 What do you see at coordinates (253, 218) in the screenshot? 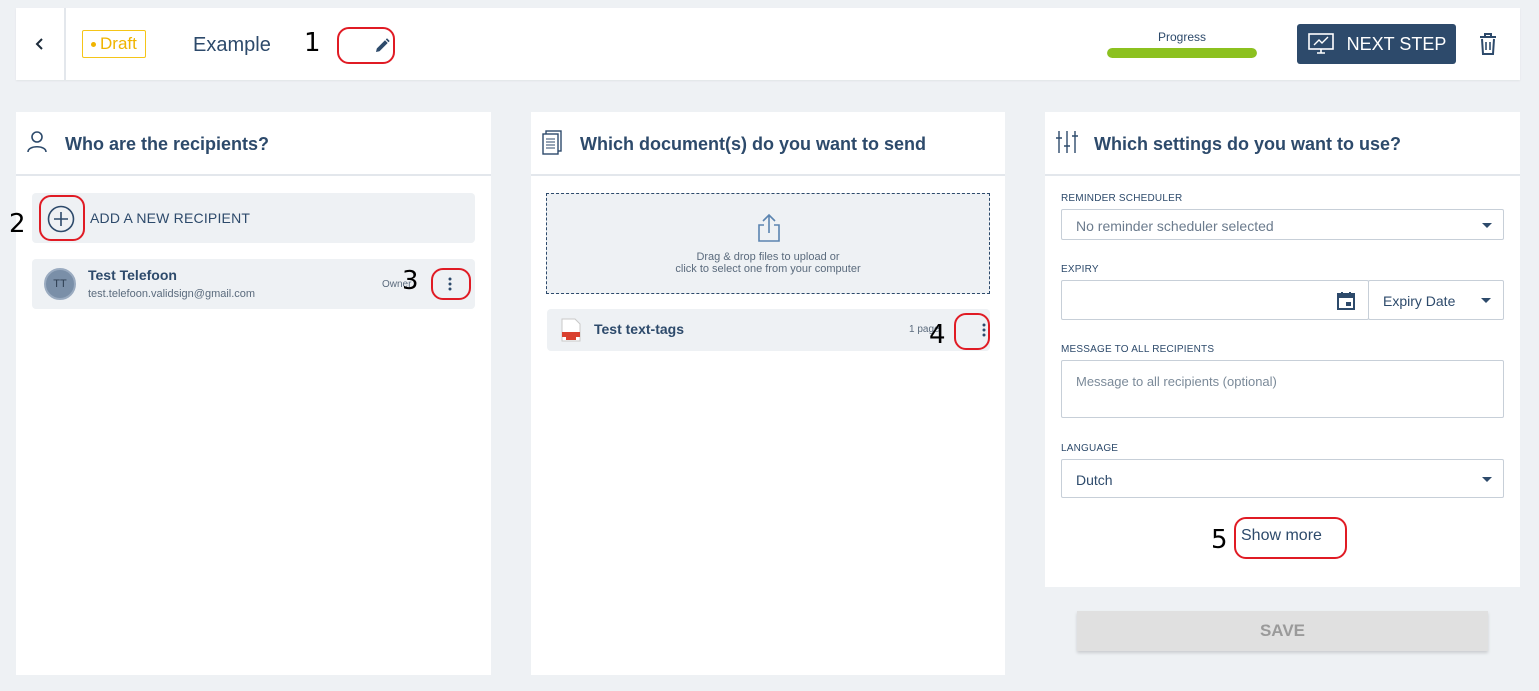
I see `add-recipient-button: ADD A NEW RECIPIENT` at bounding box center [253, 218].